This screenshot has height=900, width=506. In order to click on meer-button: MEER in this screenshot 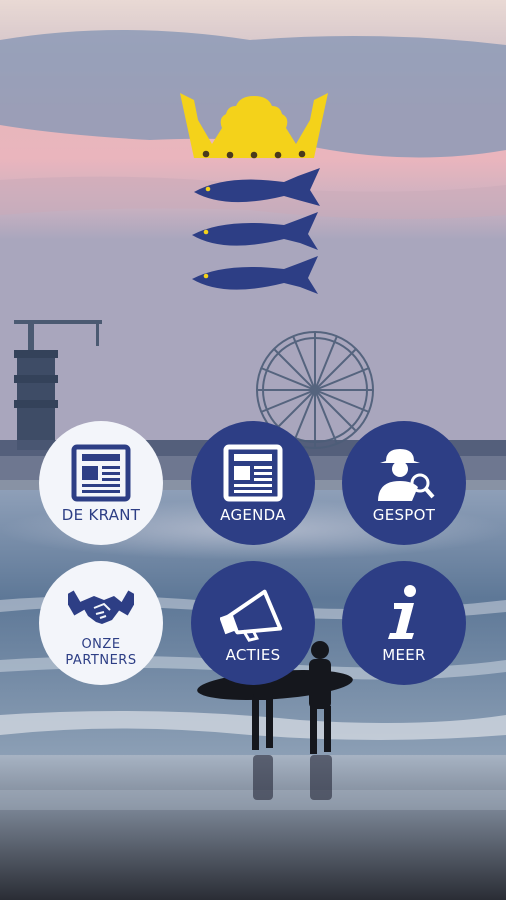, I will do `click(404, 623)`.